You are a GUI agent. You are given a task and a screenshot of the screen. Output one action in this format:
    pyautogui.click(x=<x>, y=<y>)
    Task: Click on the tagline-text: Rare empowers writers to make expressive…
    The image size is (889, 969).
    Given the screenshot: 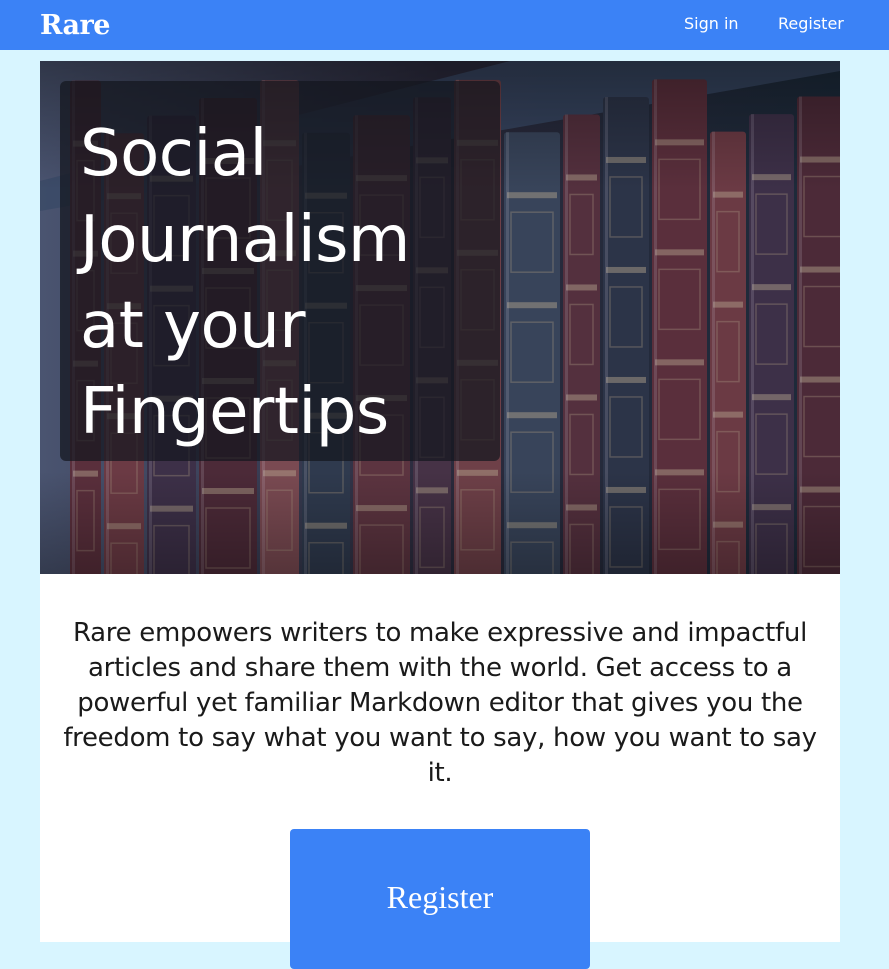 What is the action you would take?
    pyautogui.click(x=440, y=703)
    